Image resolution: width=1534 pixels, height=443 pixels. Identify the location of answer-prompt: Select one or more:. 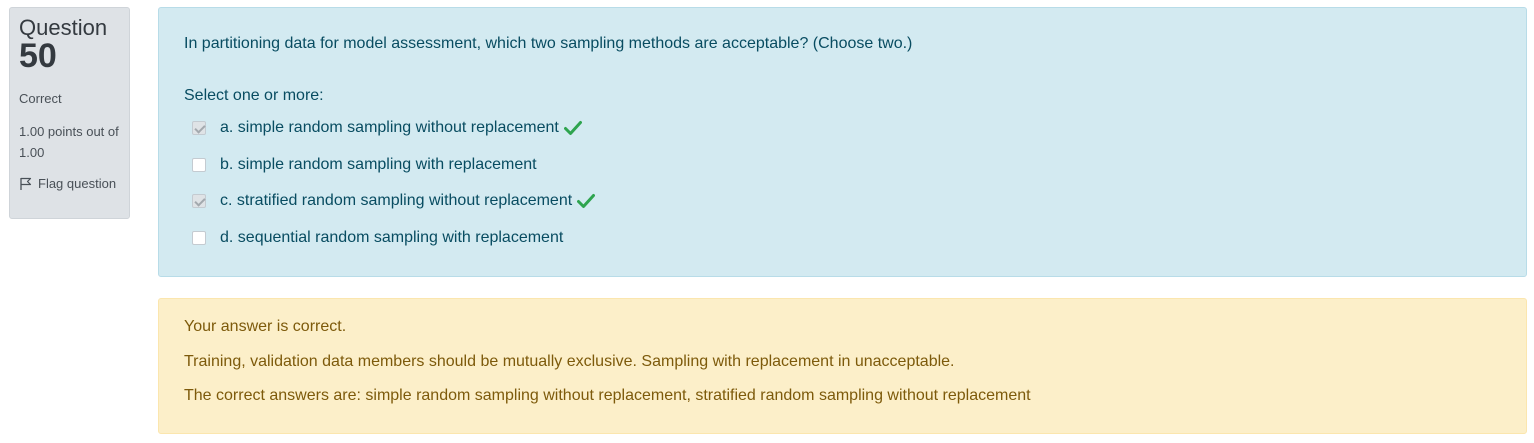
(254, 95).